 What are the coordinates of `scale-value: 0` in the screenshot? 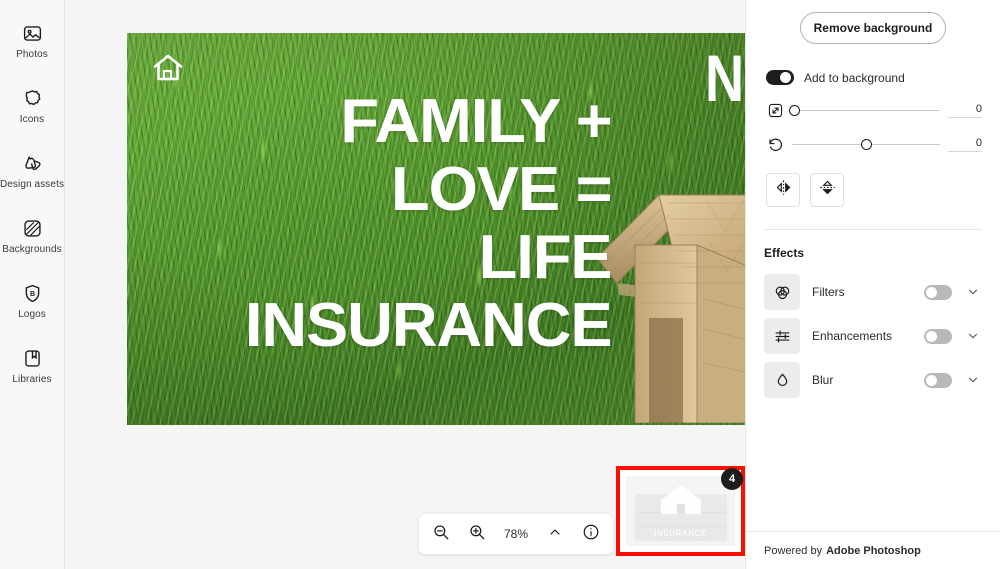 It's located at (965, 110).